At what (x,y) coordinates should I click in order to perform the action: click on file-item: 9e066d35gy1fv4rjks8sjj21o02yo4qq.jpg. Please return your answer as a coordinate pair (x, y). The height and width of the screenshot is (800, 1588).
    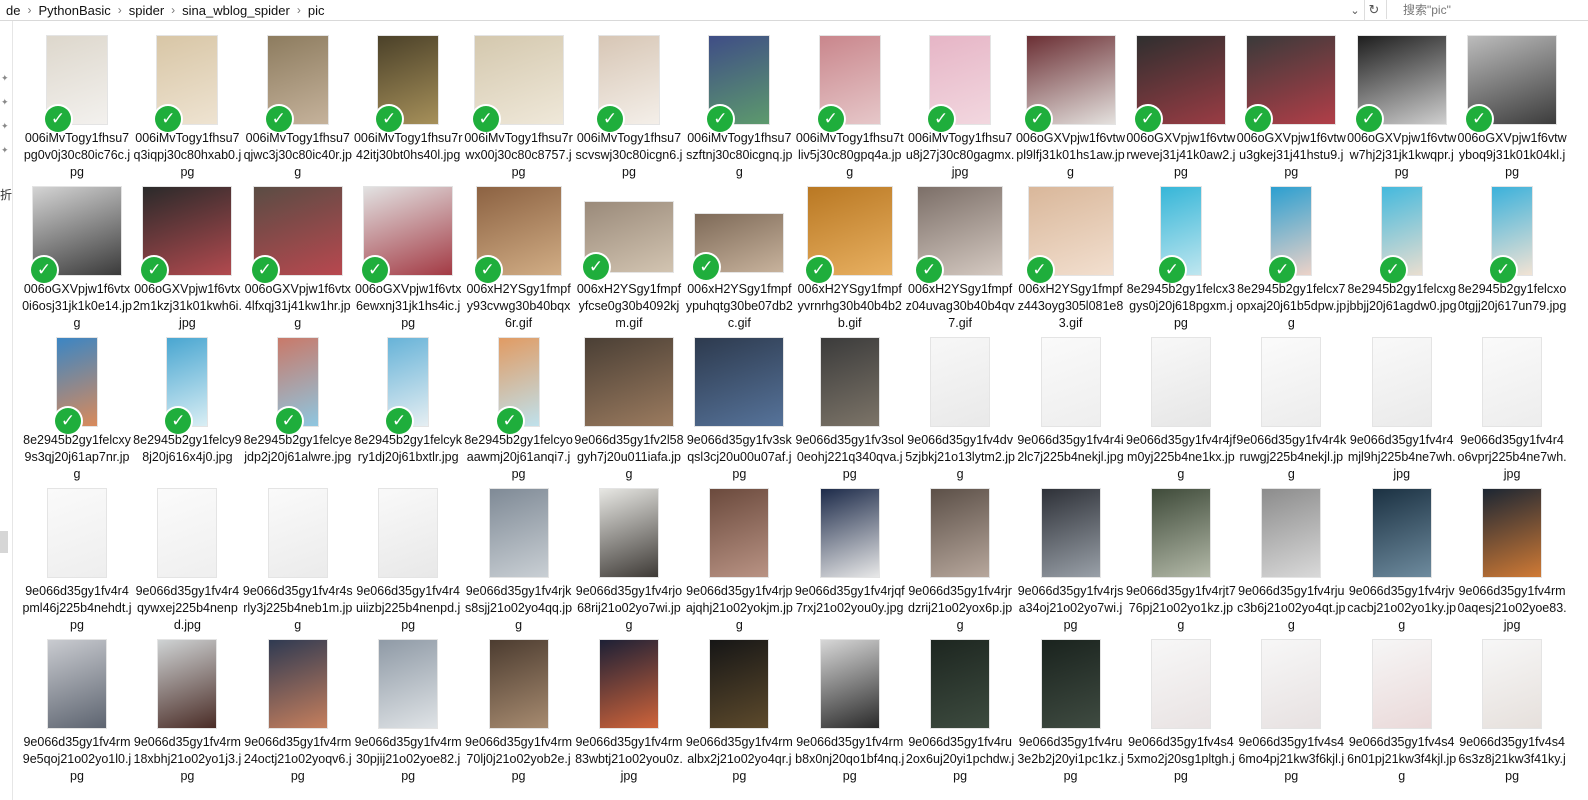
    Looking at the image, I should click on (519, 561).